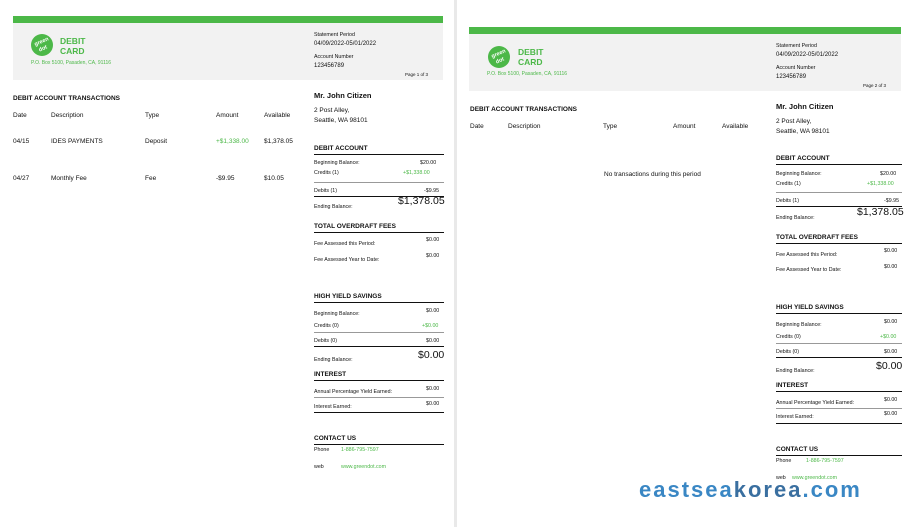 The height and width of the screenshot is (527, 910). What do you see at coordinates (527, 74) in the screenshot?
I see `bank-address: P.O. Box 5100, Pasaden, CA, 91116` at bounding box center [527, 74].